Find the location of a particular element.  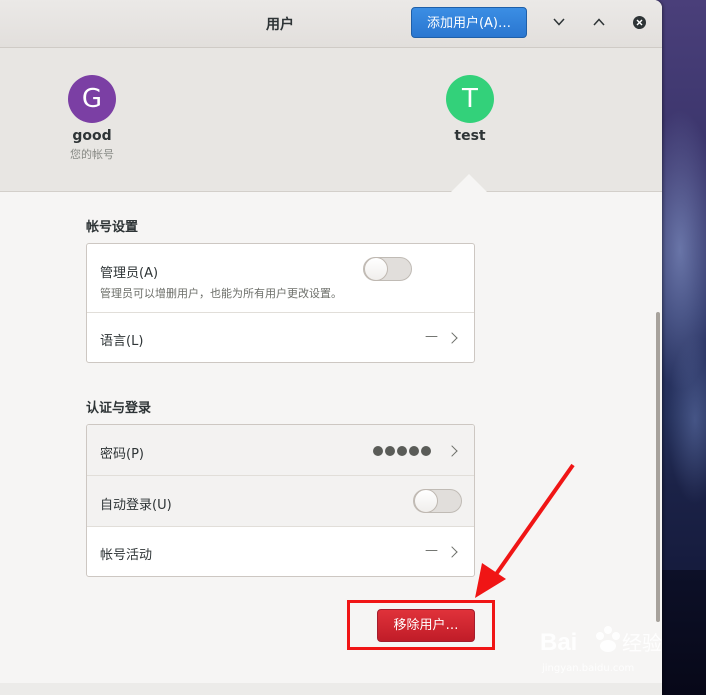

scrollbar is located at coordinates (658, 467).